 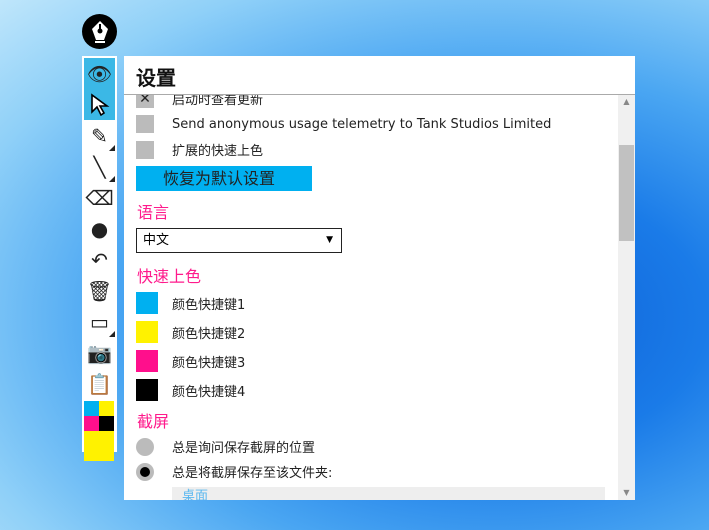 I want to click on radio, so click(x=145, y=446).